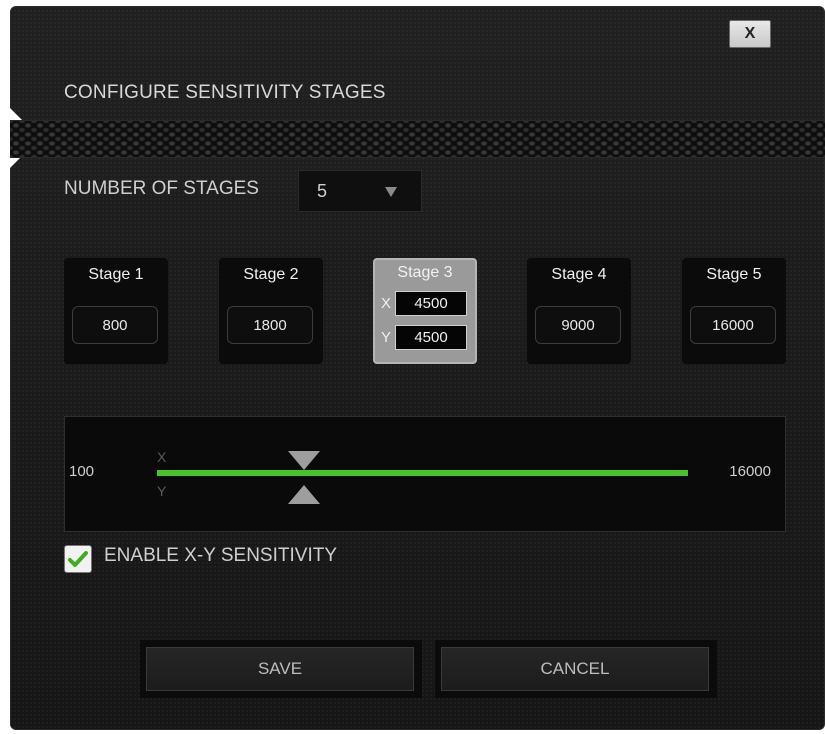 This screenshot has width=825, height=734. I want to click on stage-5-card: Stage 5 16000, so click(734, 311).